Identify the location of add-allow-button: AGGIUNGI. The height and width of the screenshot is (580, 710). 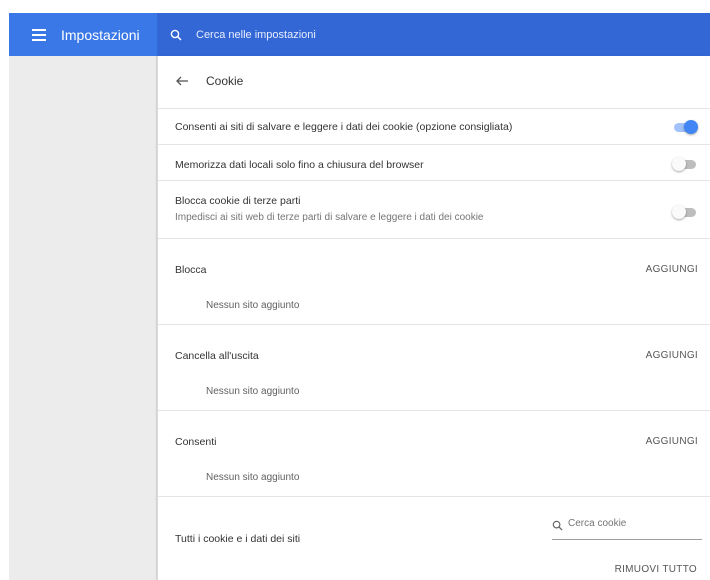
(672, 441).